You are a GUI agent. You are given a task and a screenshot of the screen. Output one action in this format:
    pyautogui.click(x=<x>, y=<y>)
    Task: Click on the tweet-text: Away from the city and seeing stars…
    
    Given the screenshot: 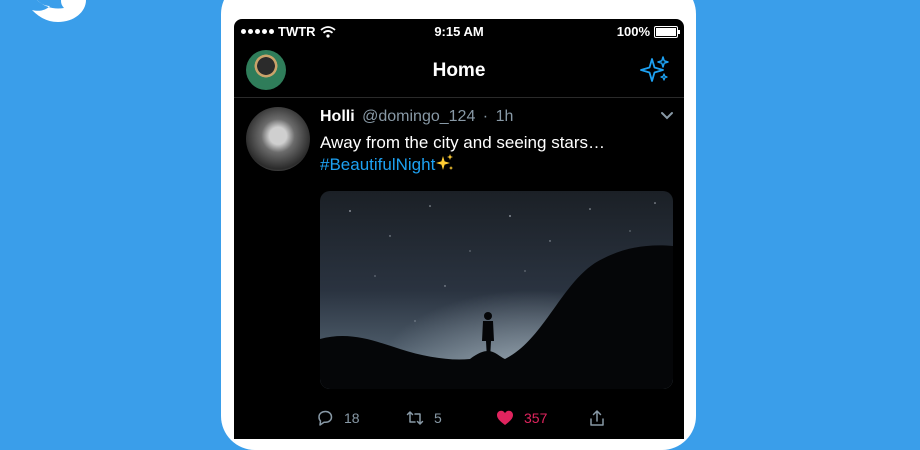 What is the action you would take?
    pyautogui.click(x=463, y=142)
    